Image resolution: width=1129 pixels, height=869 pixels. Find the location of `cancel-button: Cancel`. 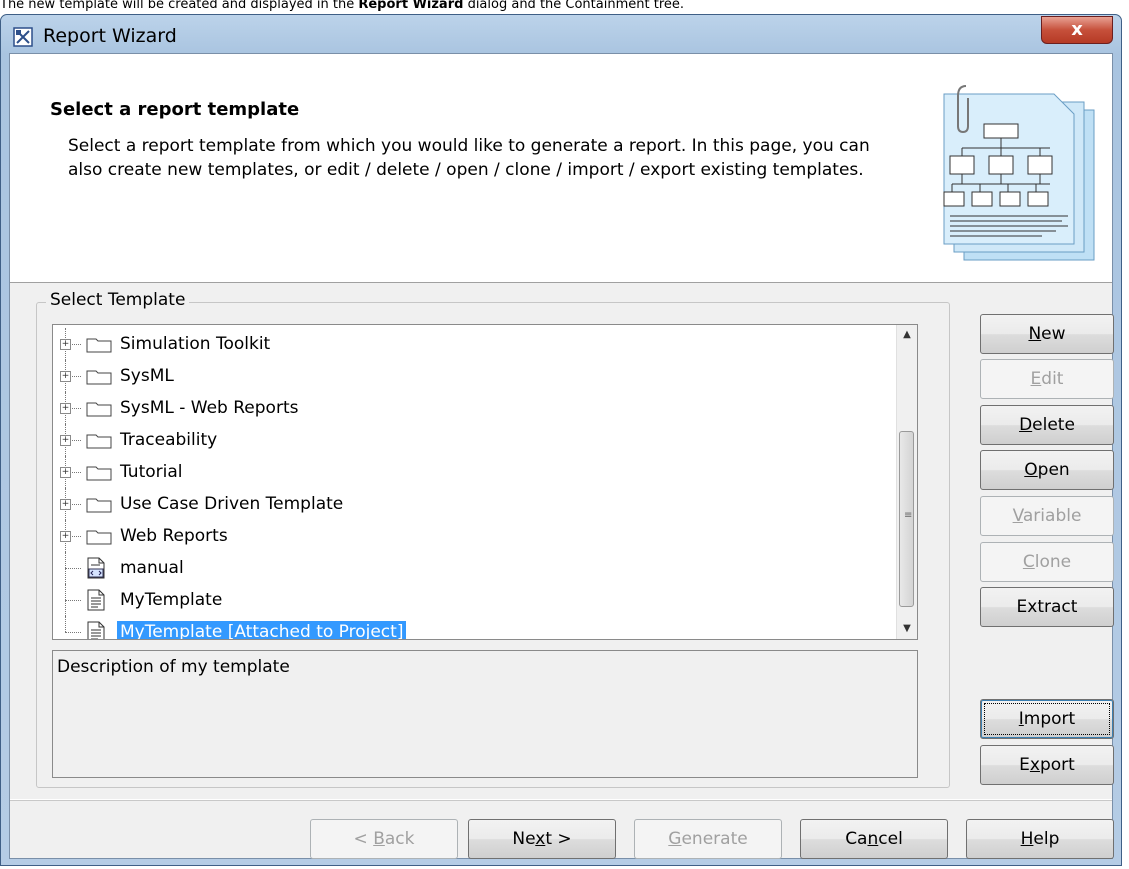

cancel-button: Cancel is located at coordinates (874, 839).